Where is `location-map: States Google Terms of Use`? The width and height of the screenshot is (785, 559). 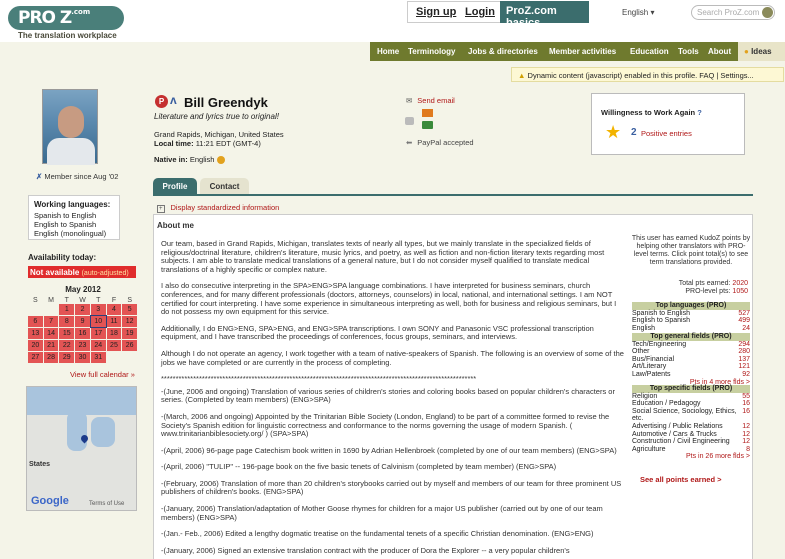 location-map: States Google Terms of Use is located at coordinates (81, 448).